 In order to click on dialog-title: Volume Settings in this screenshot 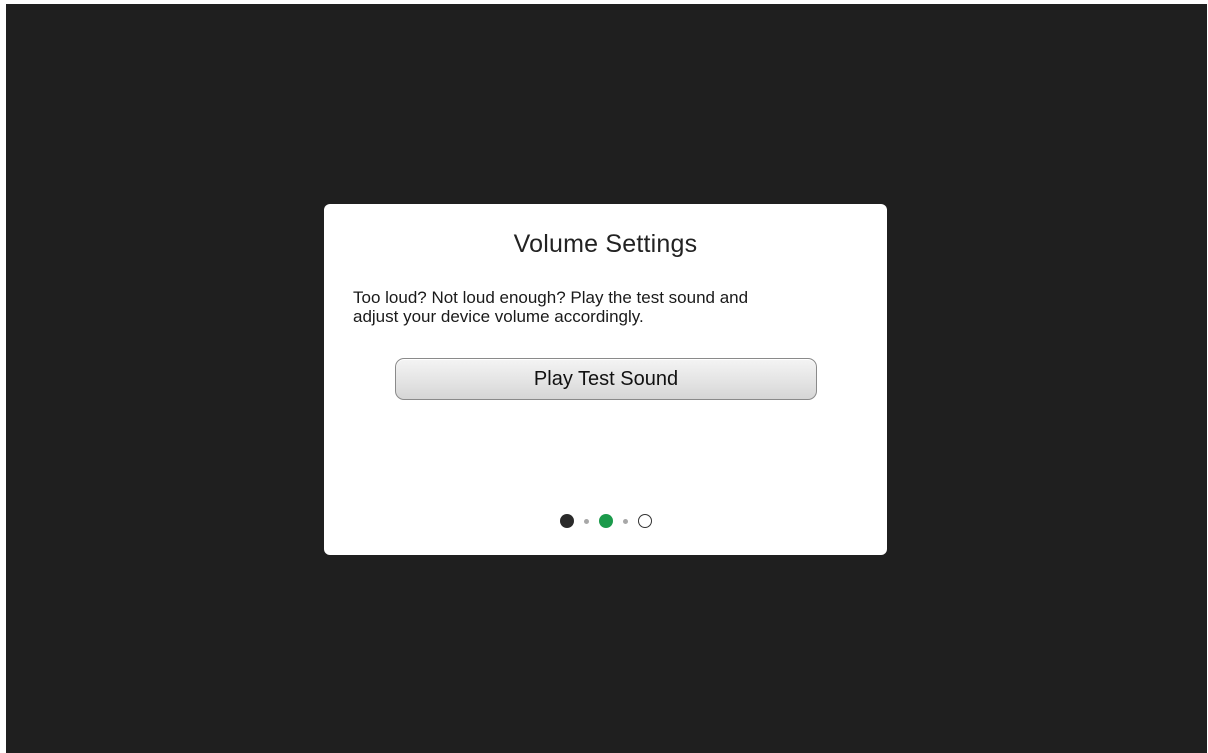, I will do `click(605, 244)`.